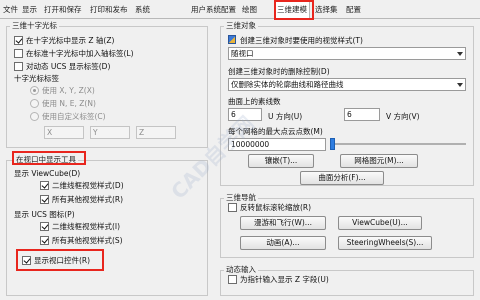 This screenshot has width=480, height=300. Describe the element at coordinates (68, 66) in the screenshot. I see `dynamic-ucs-label-text: 对动态 UCS 显示标签(D)` at that location.